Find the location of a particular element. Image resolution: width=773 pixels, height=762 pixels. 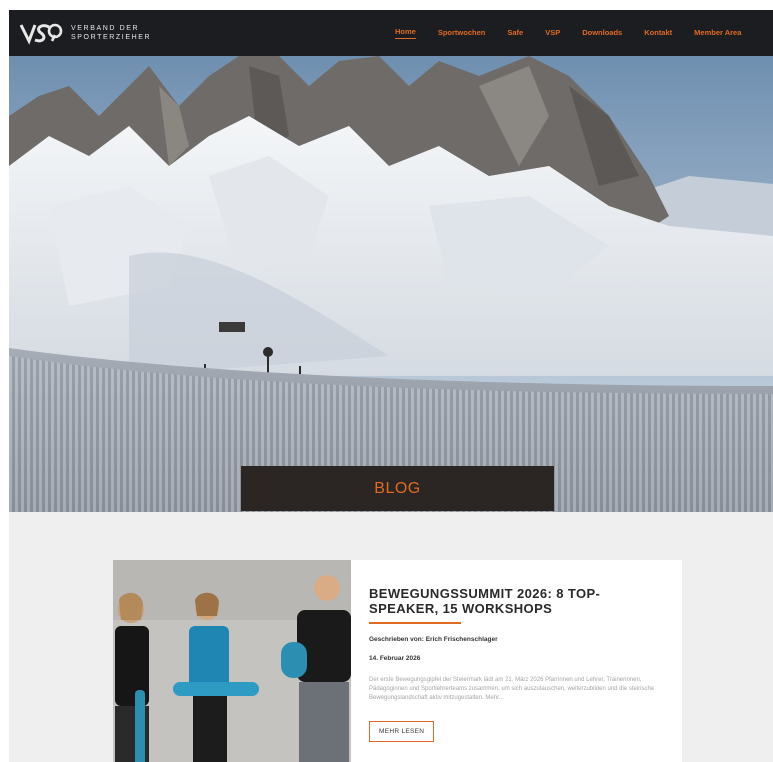

post-date: 14. Februar 2026 is located at coordinates (395, 658).